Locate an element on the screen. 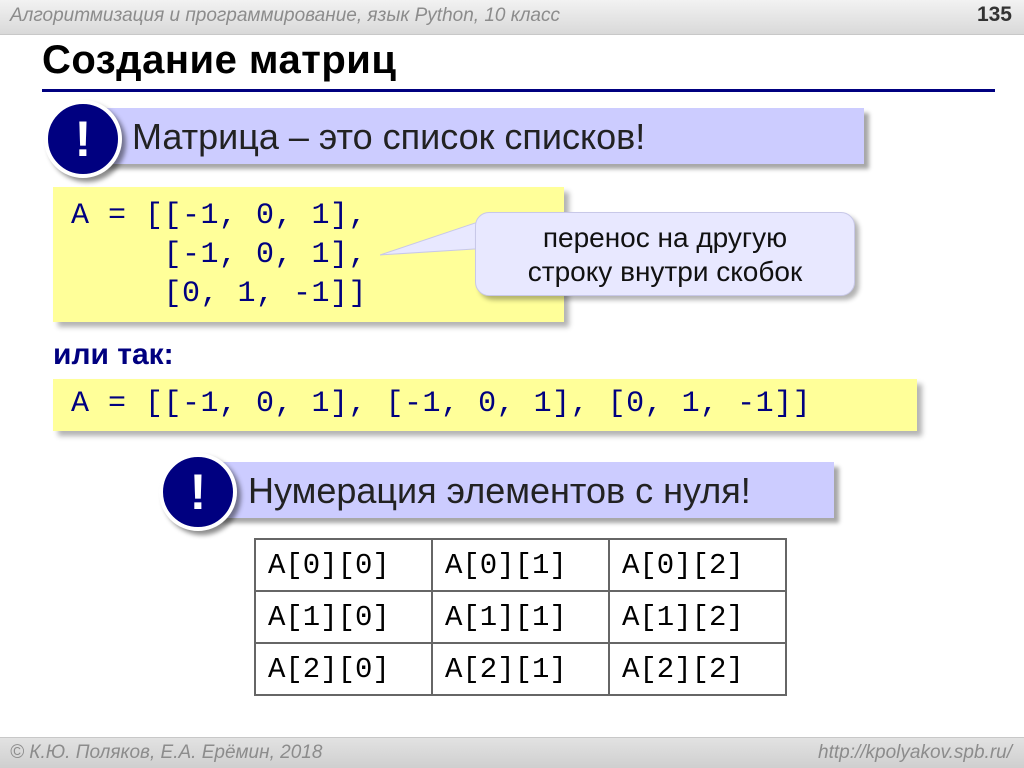  table-row: A[0][0] A[0][1] A[0][2] is located at coordinates (520, 565).